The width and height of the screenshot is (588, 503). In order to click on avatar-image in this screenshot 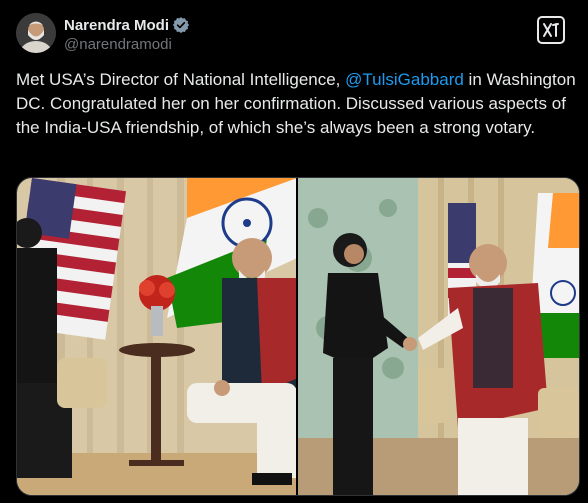, I will do `click(36, 33)`.